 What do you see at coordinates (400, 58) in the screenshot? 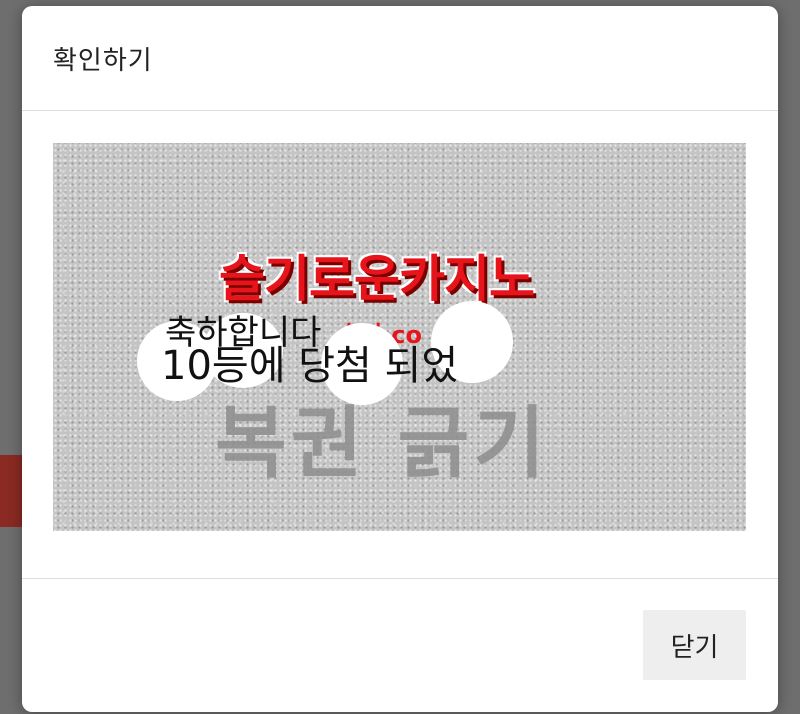
I see `dialog-header: 확인하기` at bounding box center [400, 58].